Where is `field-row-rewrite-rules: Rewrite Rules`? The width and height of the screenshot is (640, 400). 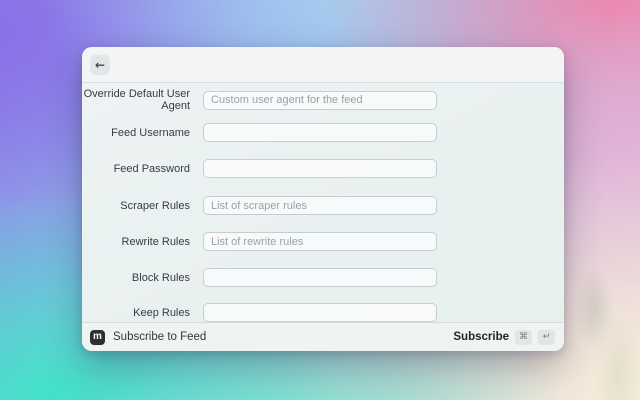
field-row-rewrite-rules: Rewrite Rules is located at coordinates (323, 241).